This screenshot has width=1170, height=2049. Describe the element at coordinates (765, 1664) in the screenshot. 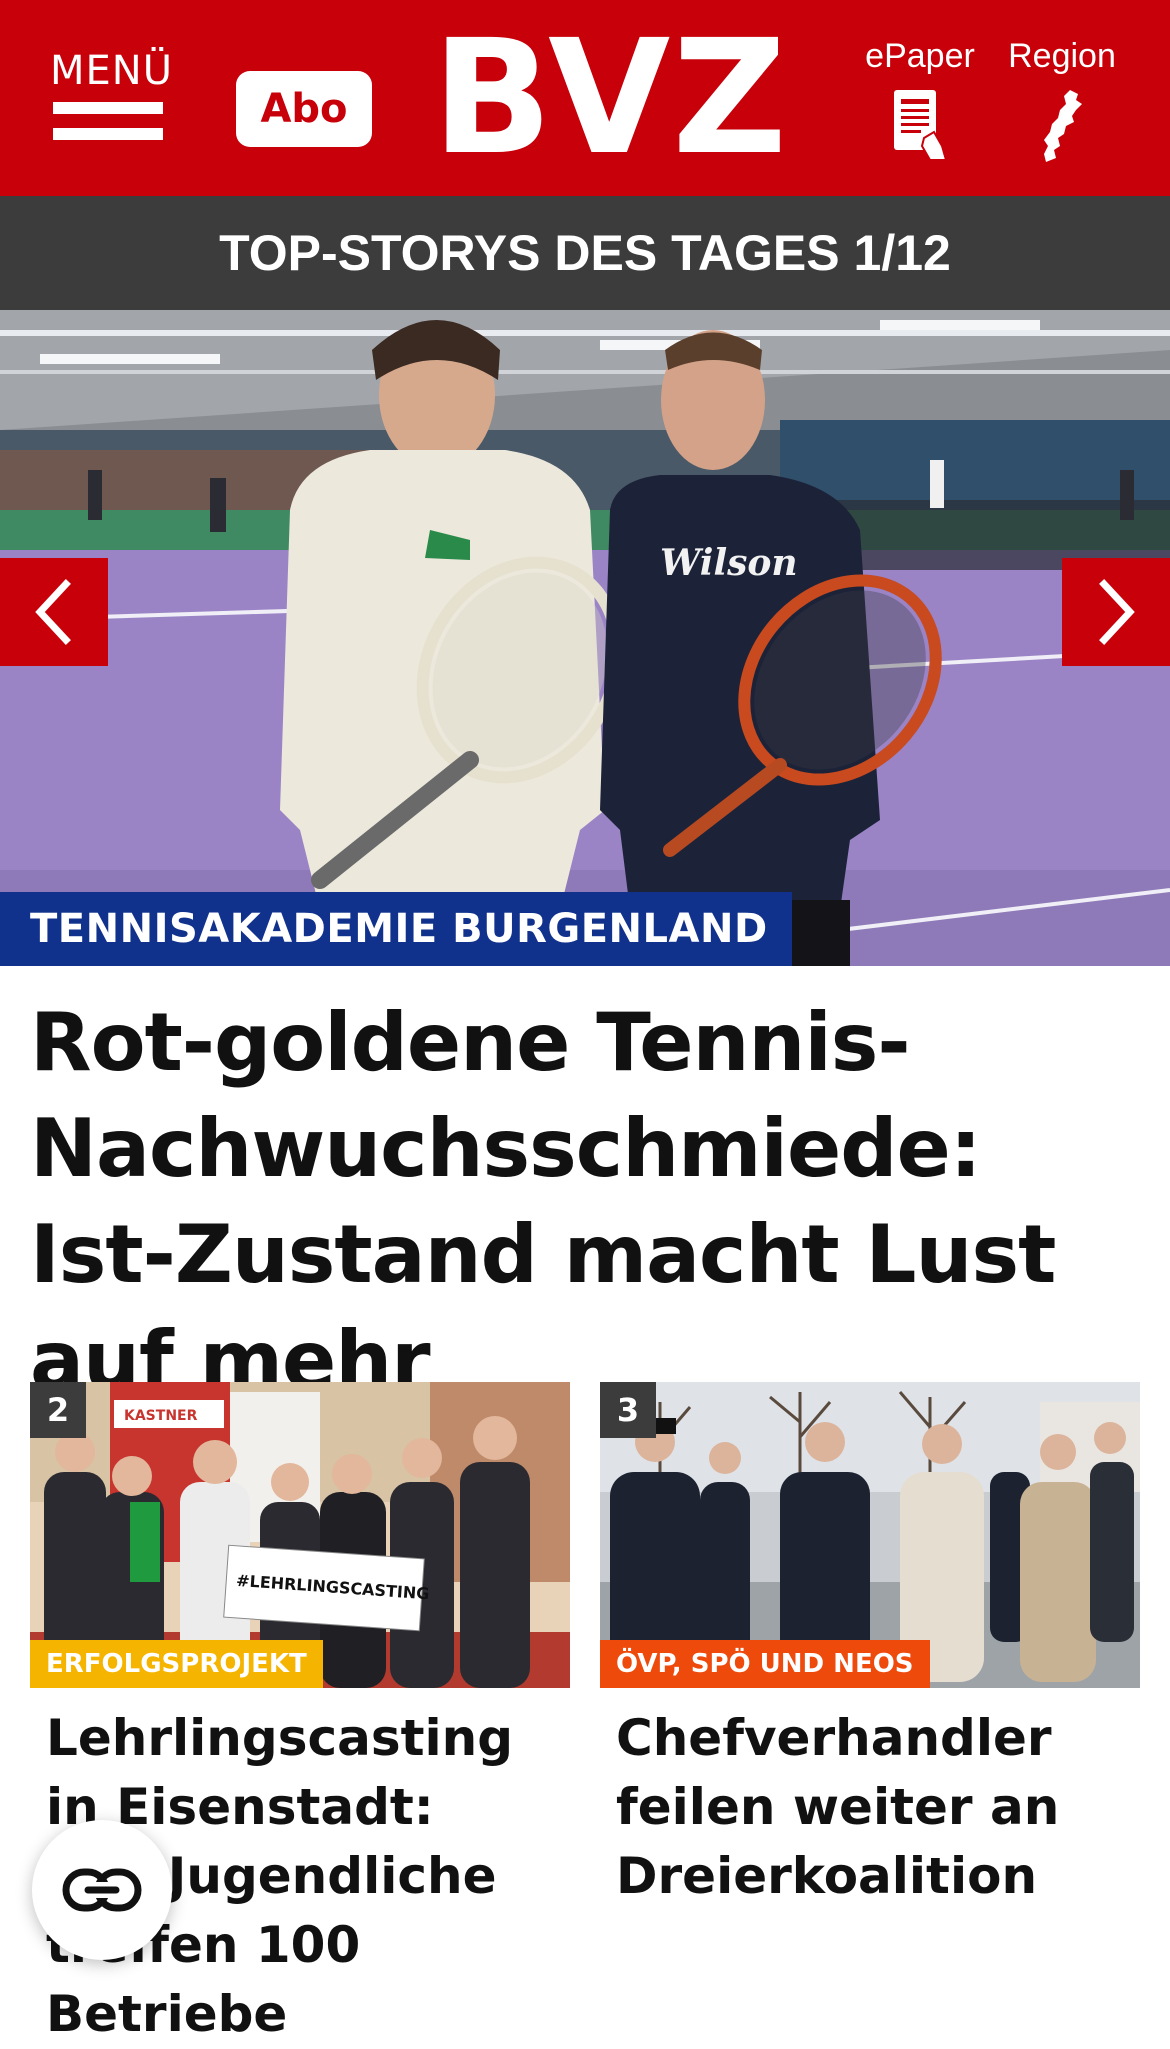

I see `article-category-tag: ÖVP, SPÖ UND NEOS` at that location.